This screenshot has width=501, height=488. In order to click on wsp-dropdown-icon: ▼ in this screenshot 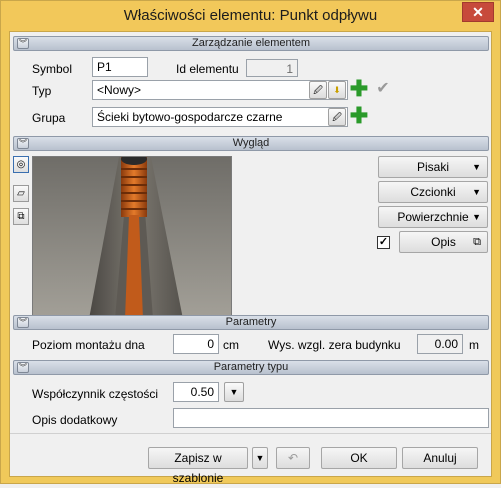, I will do `click(234, 392)`.